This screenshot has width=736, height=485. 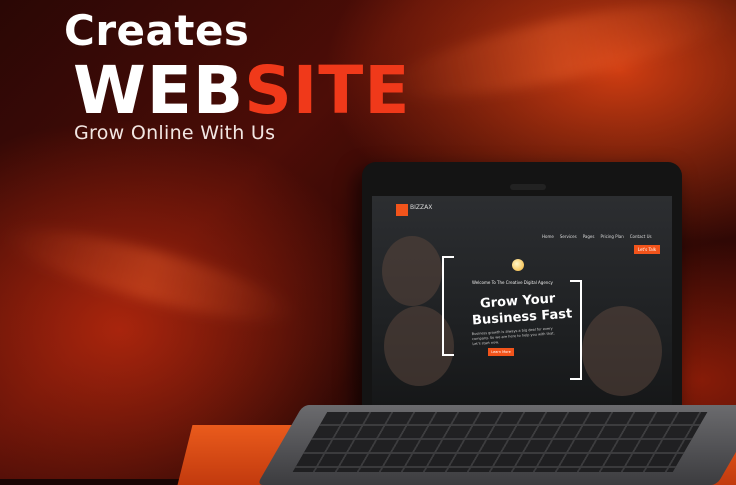 What do you see at coordinates (512, 282) in the screenshot?
I see `mockup-welcome: Welcome To The Creative Digital Agency` at bounding box center [512, 282].